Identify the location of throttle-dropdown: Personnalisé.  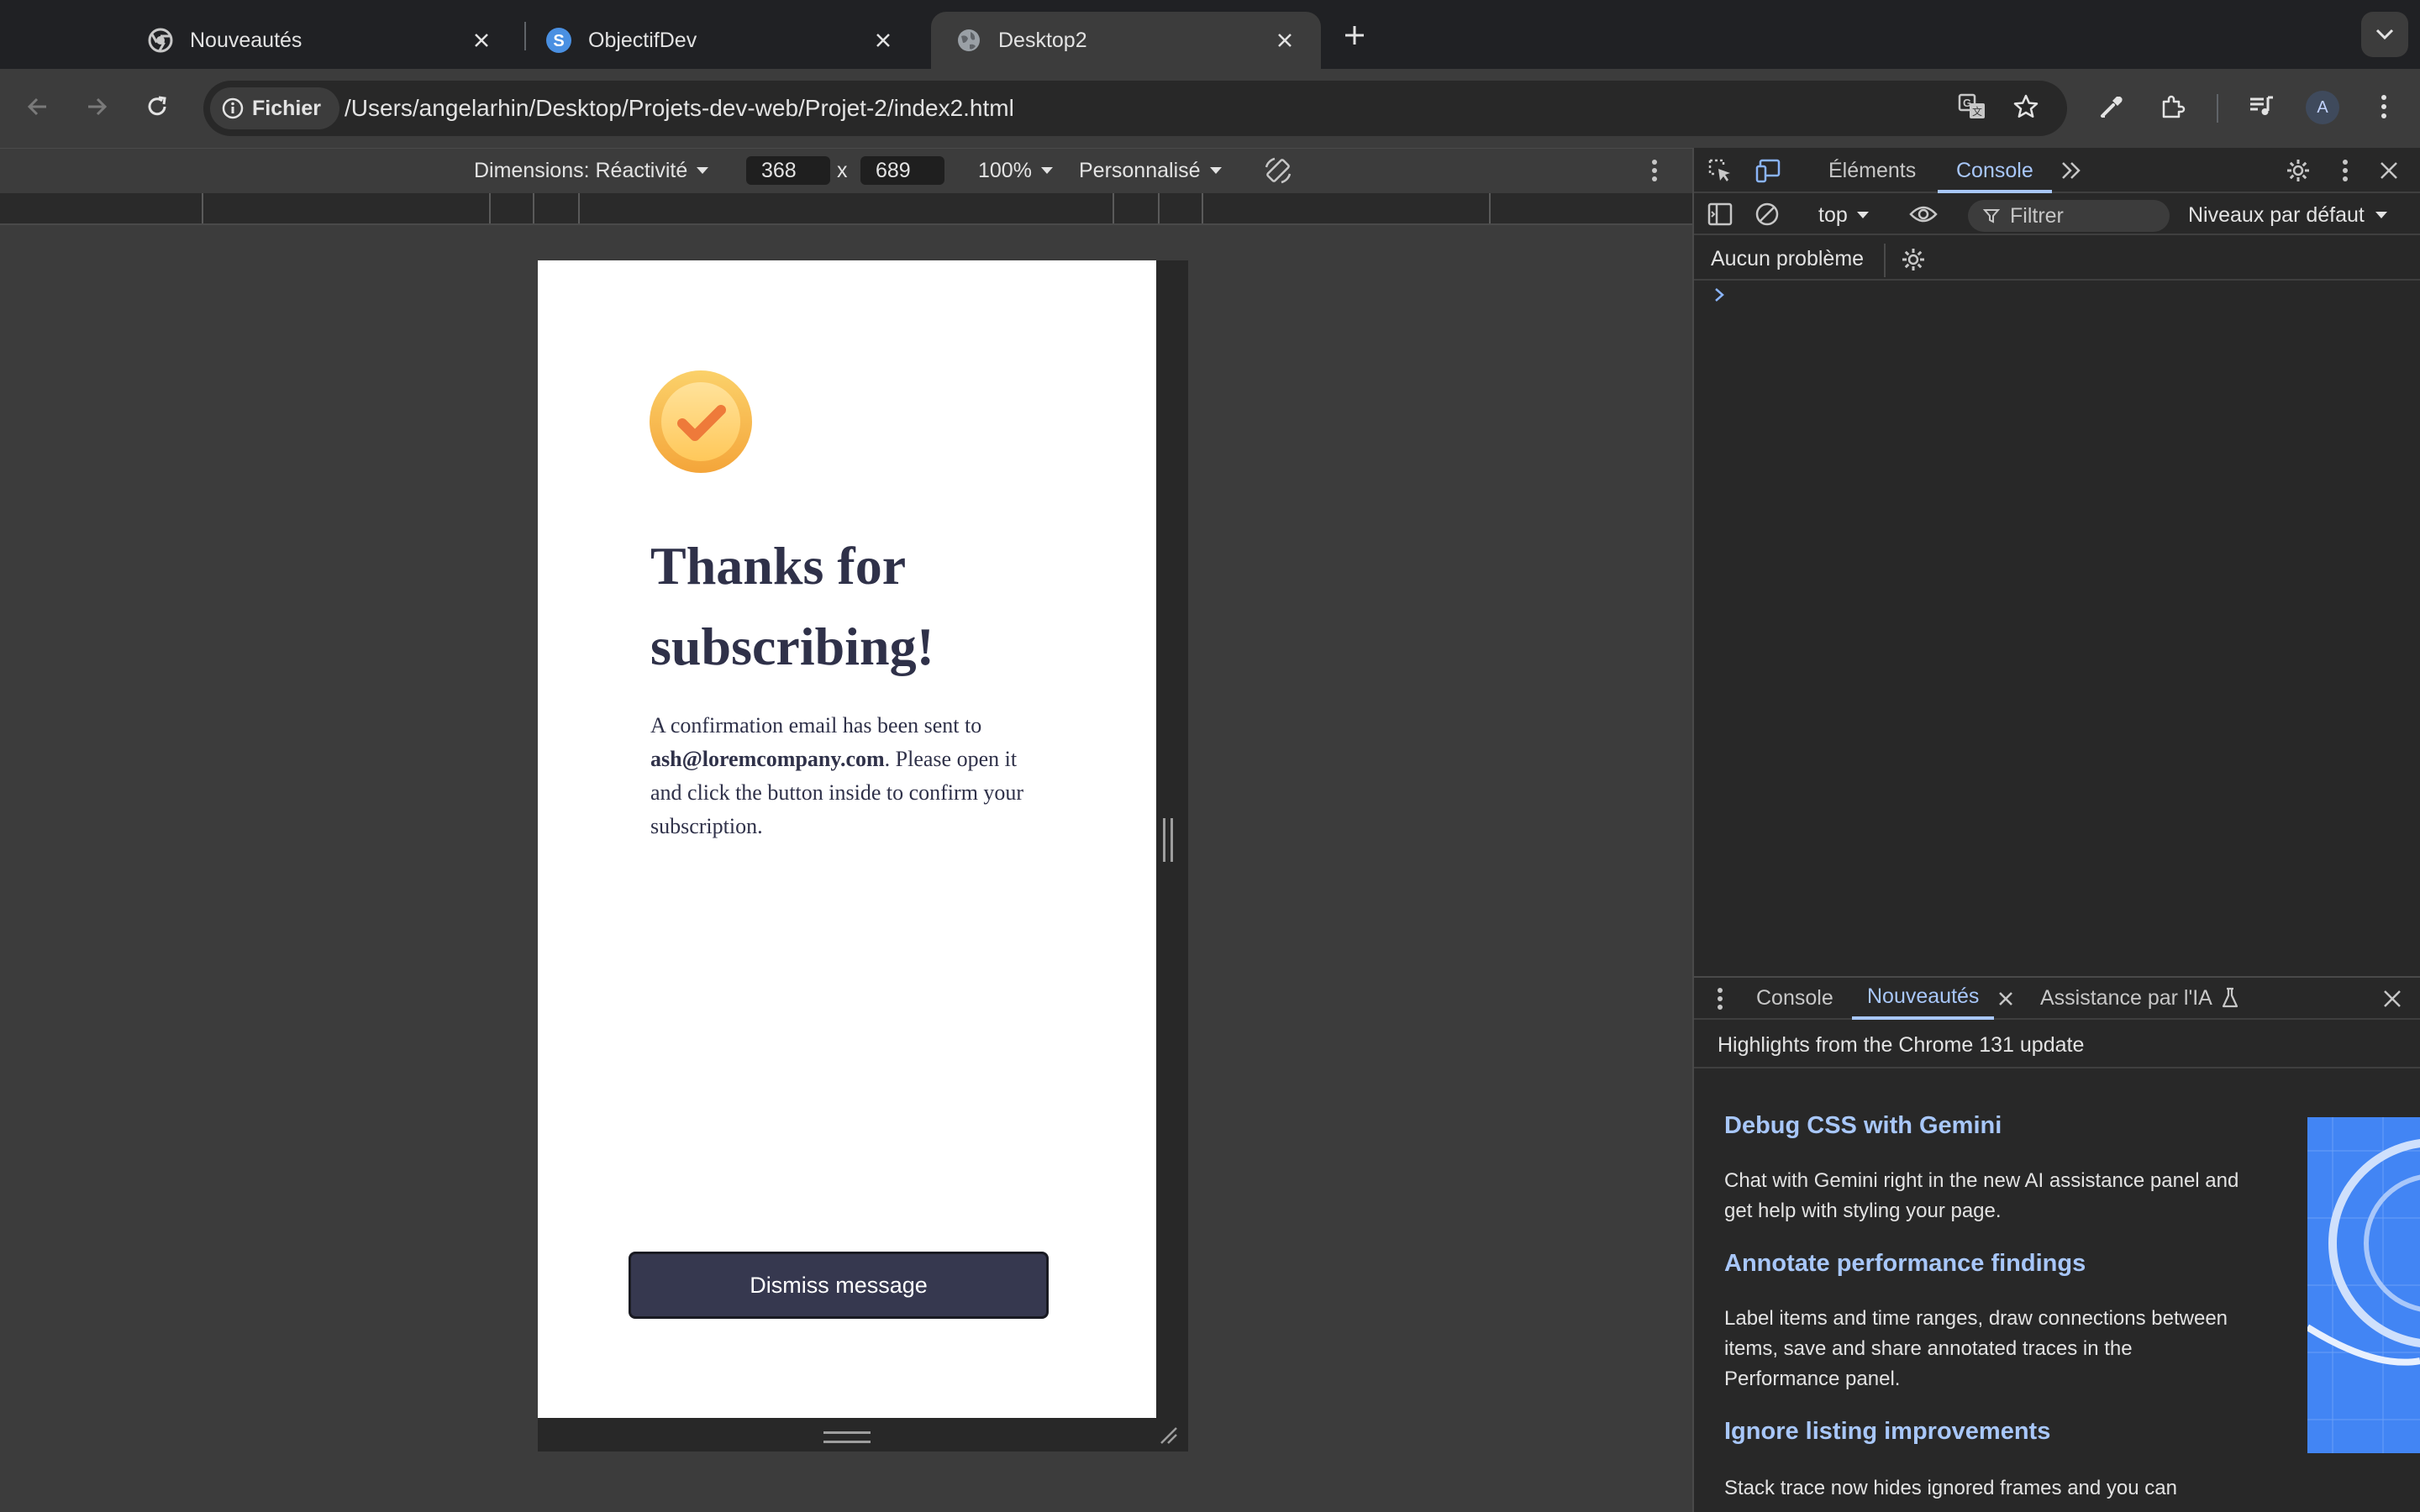
(1151, 170).